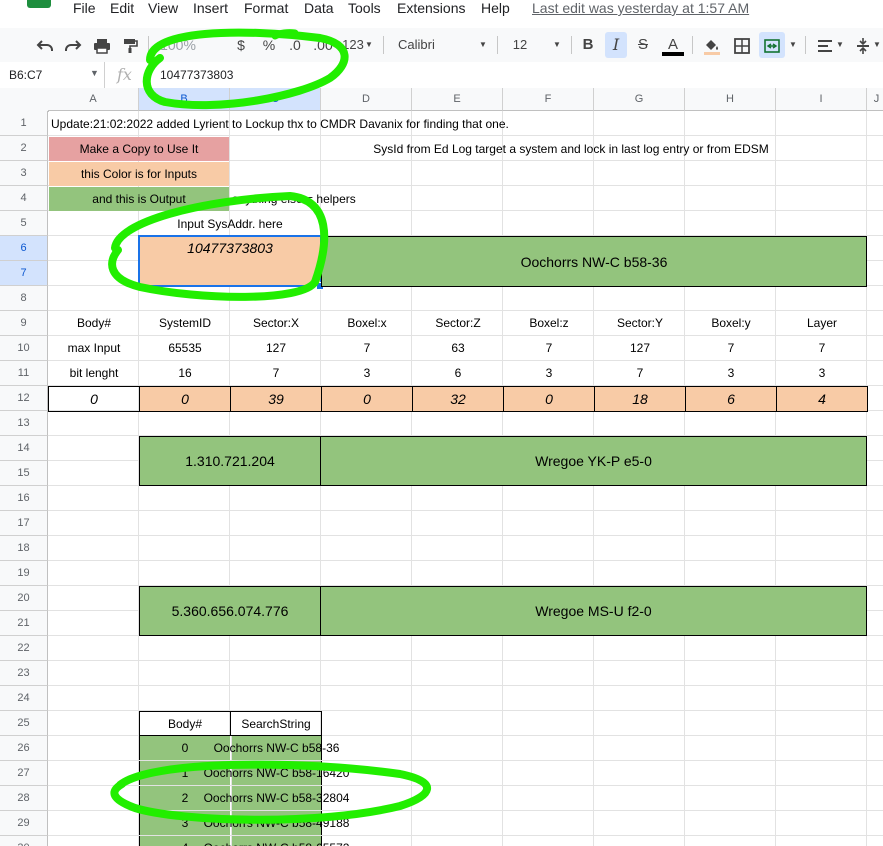 The image size is (883, 846). Describe the element at coordinates (640, 399) in the screenshot. I see `values-row-cell: 18` at that location.